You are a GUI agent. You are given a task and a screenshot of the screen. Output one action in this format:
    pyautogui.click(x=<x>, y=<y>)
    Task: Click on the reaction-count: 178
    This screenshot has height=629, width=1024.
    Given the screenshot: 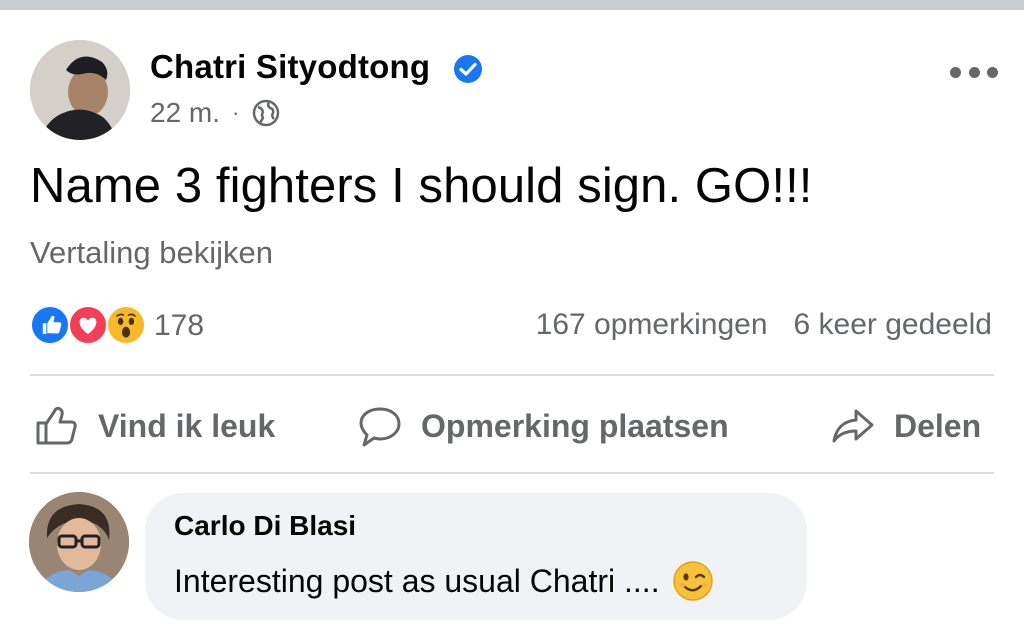 What is the action you would take?
    pyautogui.click(x=179, y=325)
    